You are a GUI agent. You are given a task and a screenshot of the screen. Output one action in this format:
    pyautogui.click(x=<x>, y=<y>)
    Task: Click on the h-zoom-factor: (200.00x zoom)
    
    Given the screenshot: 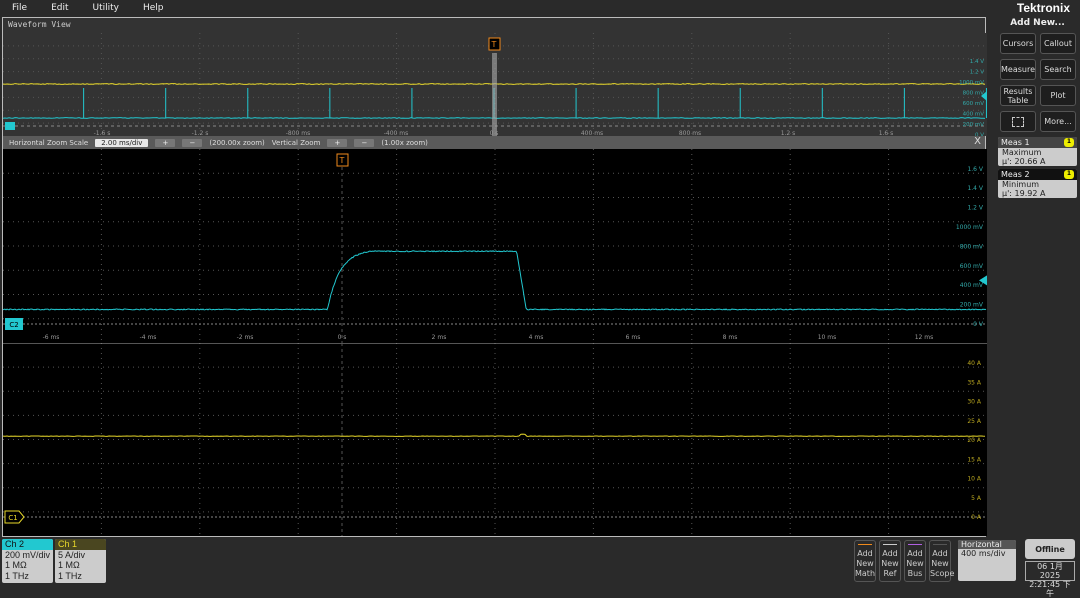 What is the action you would take?
    pyautogui.click(x=236, y=143)
    